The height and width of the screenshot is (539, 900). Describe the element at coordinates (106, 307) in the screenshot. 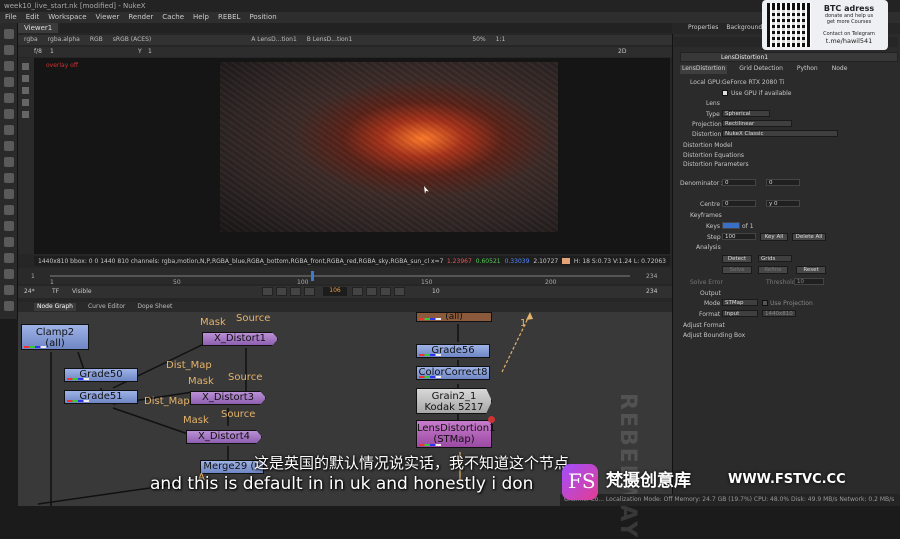

I see `tab-curve-editor: Curve Editor` at that location.